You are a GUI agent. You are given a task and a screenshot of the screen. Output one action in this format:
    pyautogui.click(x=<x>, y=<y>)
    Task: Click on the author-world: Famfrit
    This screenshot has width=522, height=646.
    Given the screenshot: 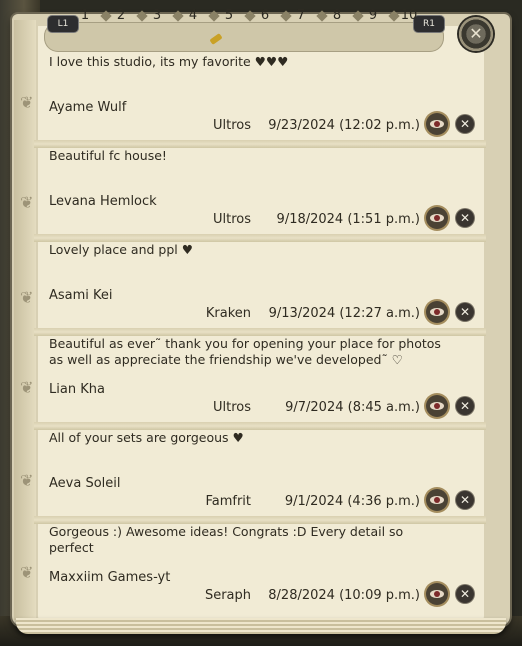 What is the action you would take?
    pyautogui.click(x=228, y=501)
    